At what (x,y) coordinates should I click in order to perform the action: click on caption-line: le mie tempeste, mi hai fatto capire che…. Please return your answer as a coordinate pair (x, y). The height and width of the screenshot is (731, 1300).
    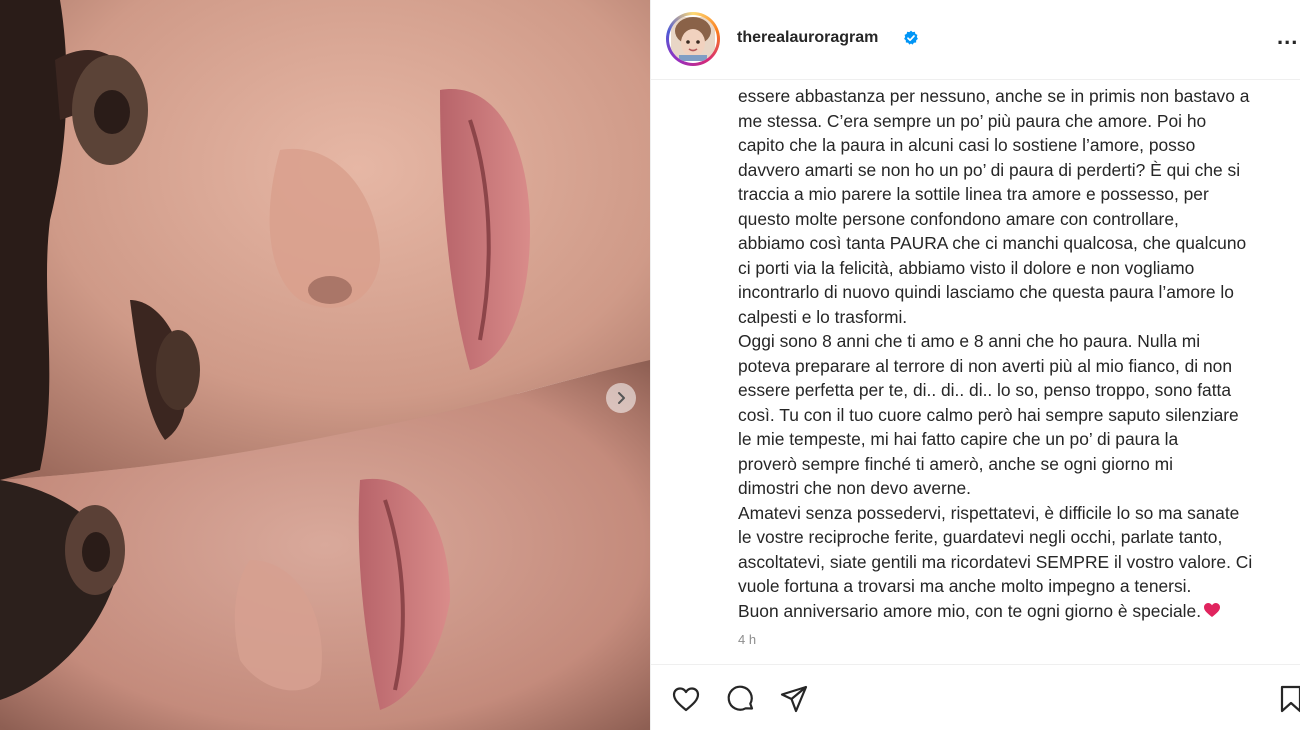
    Looking at the image, I should click on (958, 439).